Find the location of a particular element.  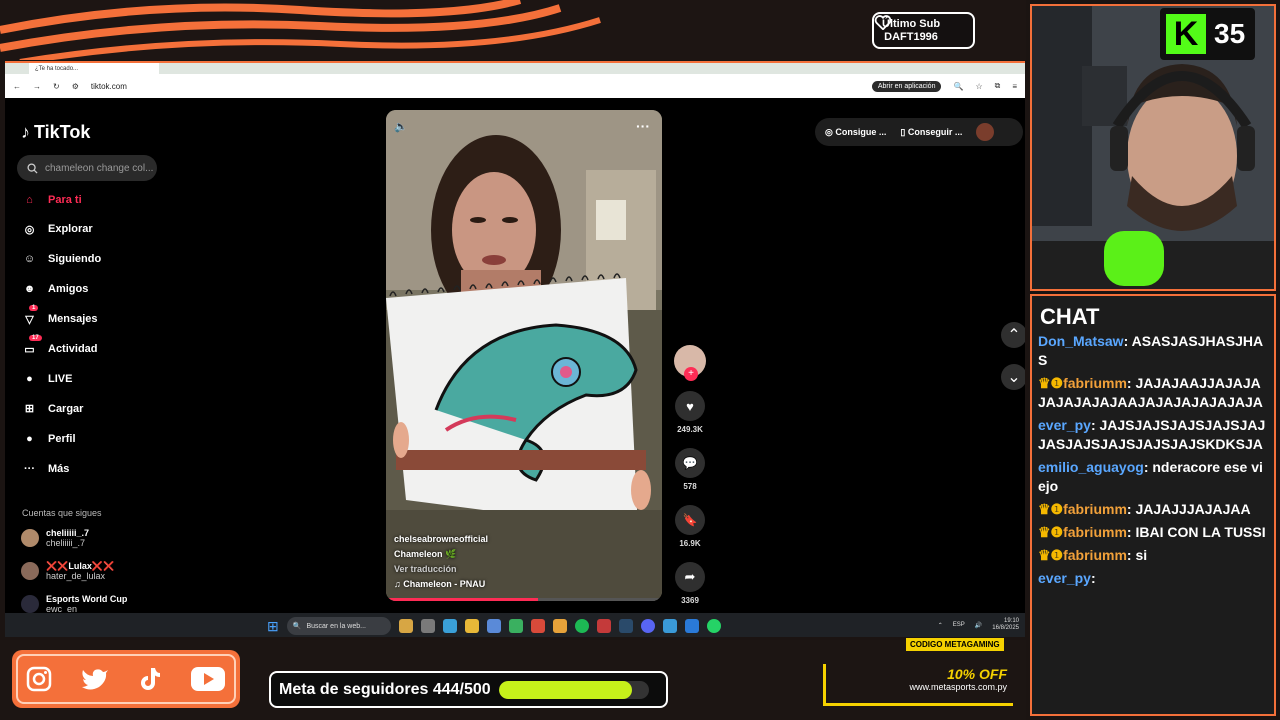

chat-text: JAJAJJJAJAJAA is located at coordinates (1193, 509).